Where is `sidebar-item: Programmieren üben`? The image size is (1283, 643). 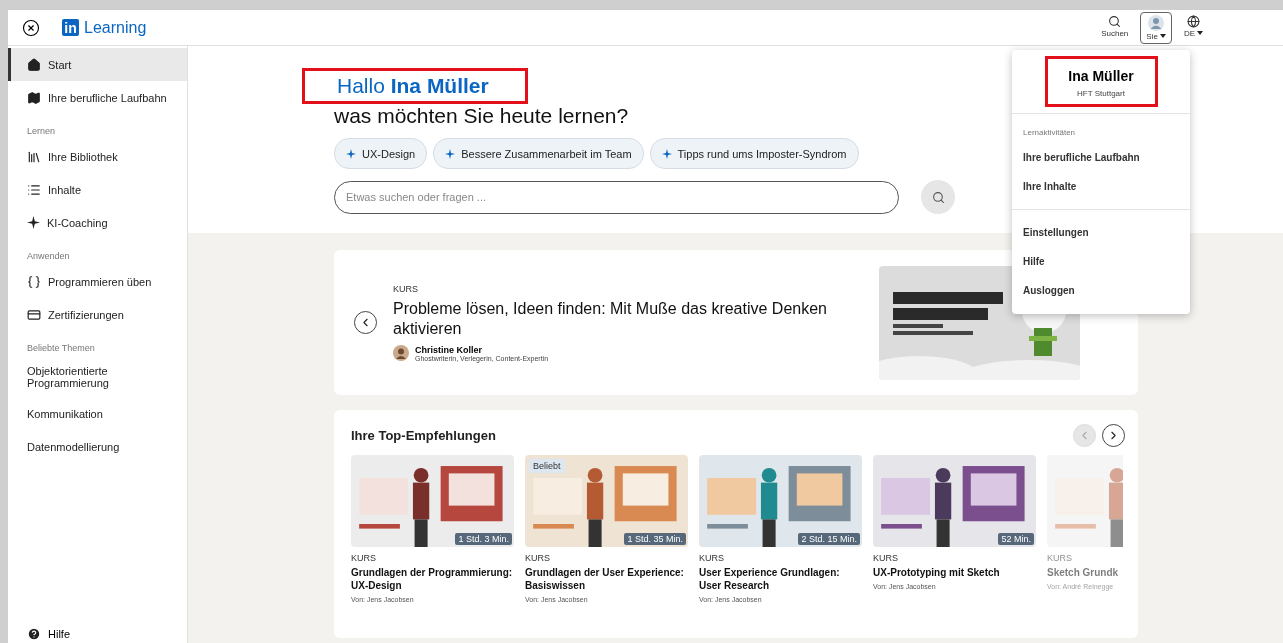 sidebar-item: Programmieren üben is located at coordinates (97, 281).